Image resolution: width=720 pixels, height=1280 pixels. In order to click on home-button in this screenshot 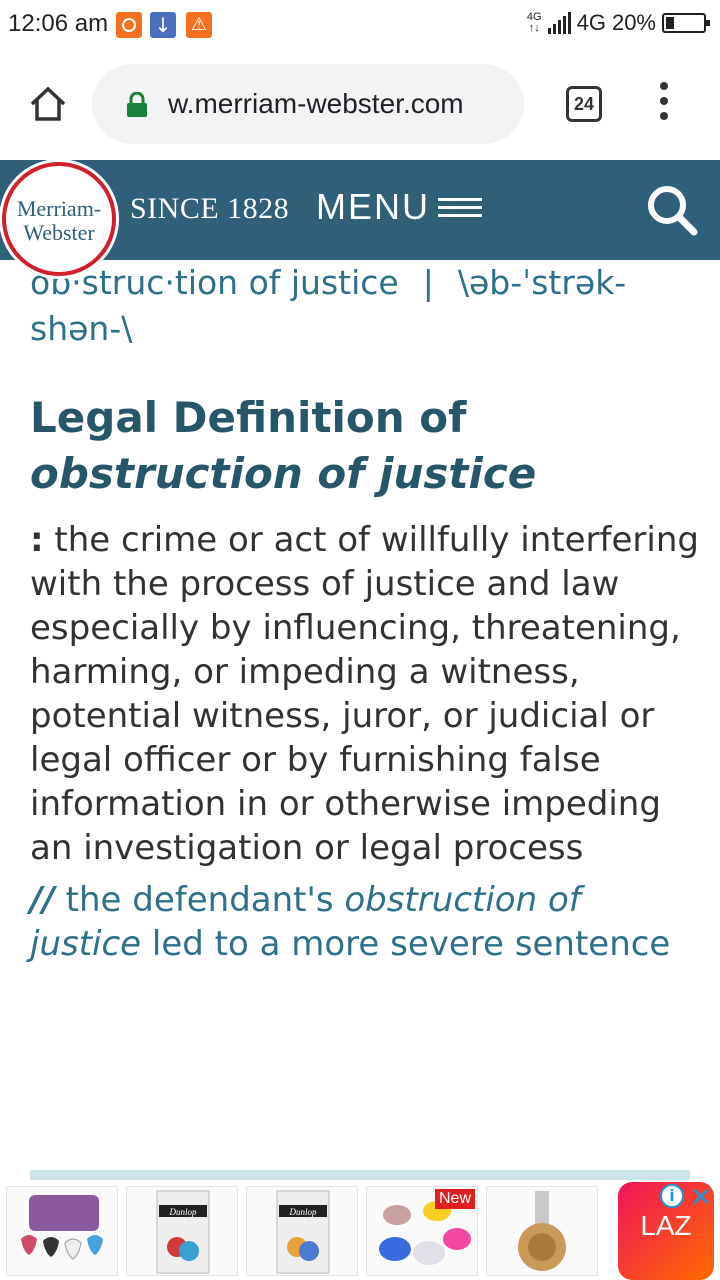, I will do `click(48, 104)`.